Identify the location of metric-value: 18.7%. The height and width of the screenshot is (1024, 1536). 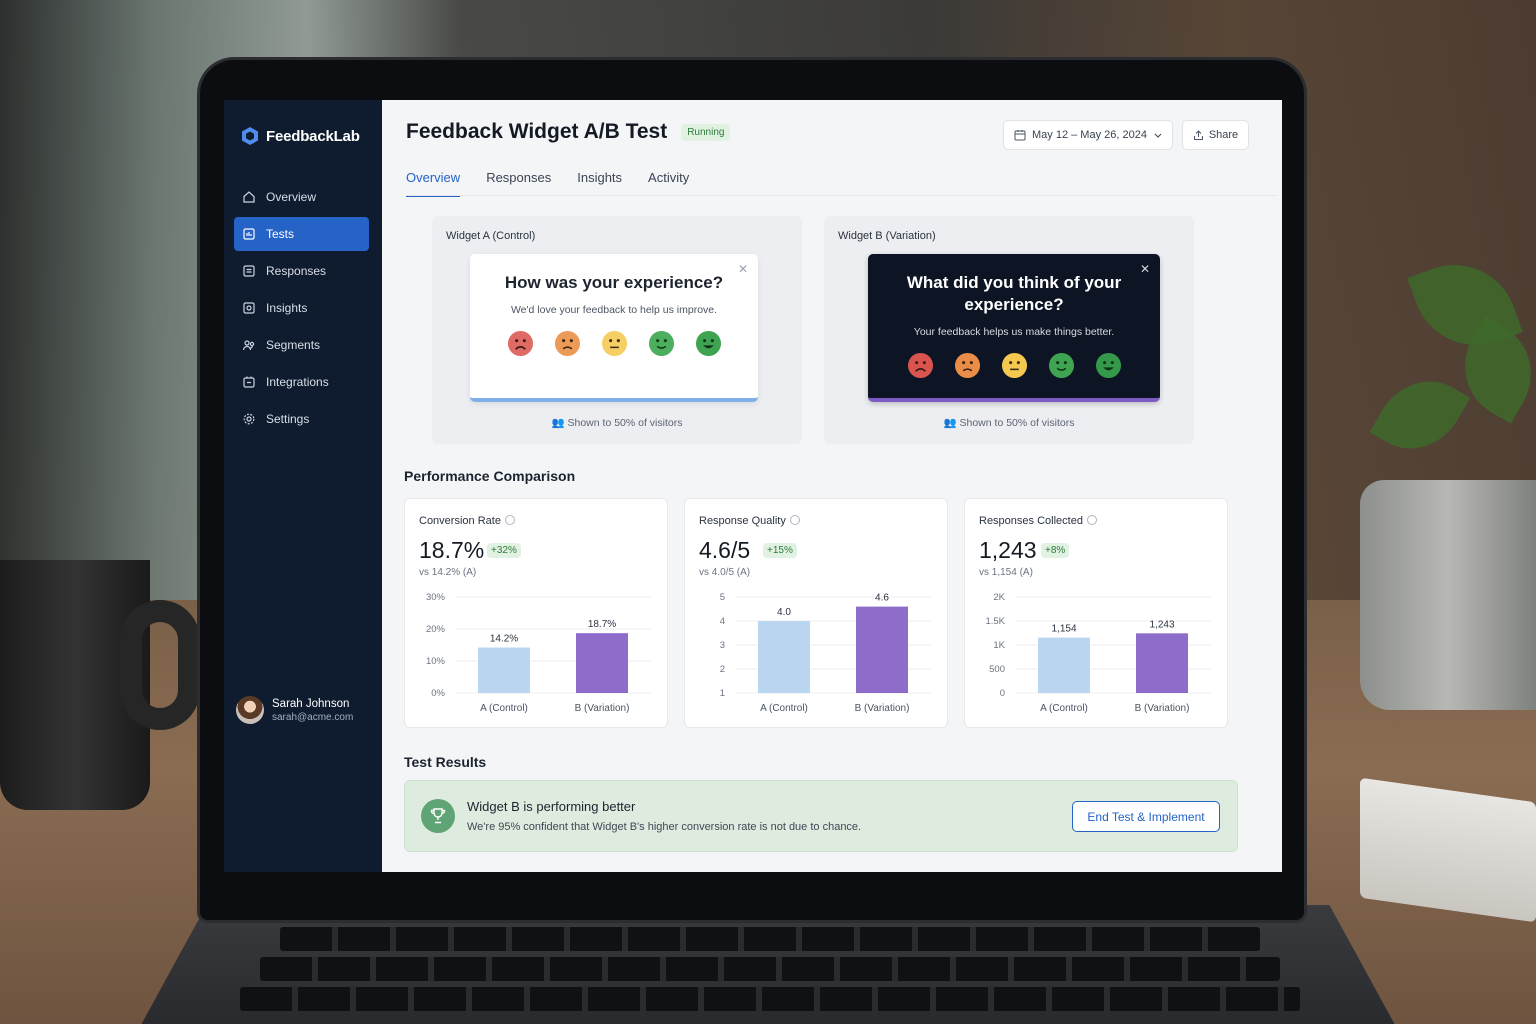
(452, 550).